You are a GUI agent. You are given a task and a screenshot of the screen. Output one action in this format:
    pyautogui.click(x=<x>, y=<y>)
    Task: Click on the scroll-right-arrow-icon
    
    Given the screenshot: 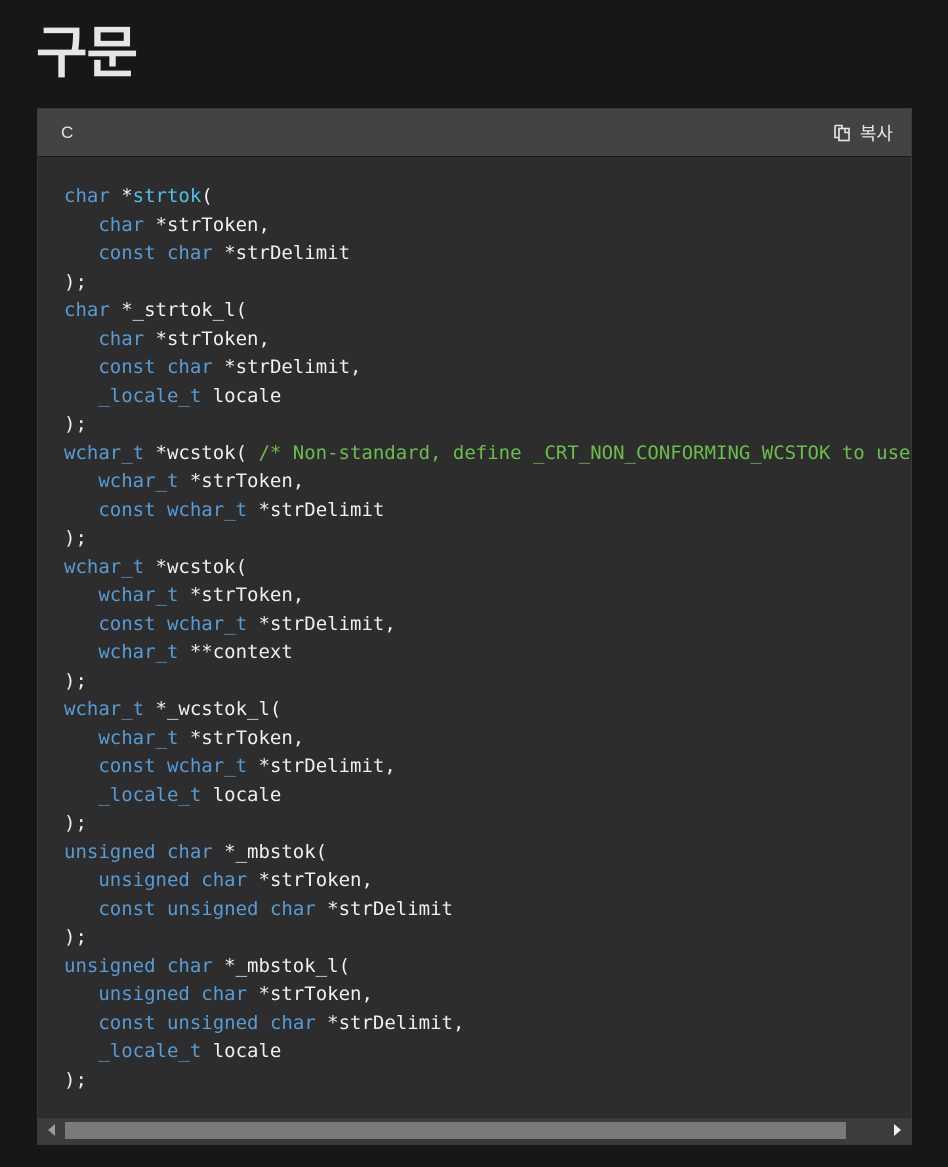 What is the action you would take?
    pyautogui.click(x=897, y=1130)
    